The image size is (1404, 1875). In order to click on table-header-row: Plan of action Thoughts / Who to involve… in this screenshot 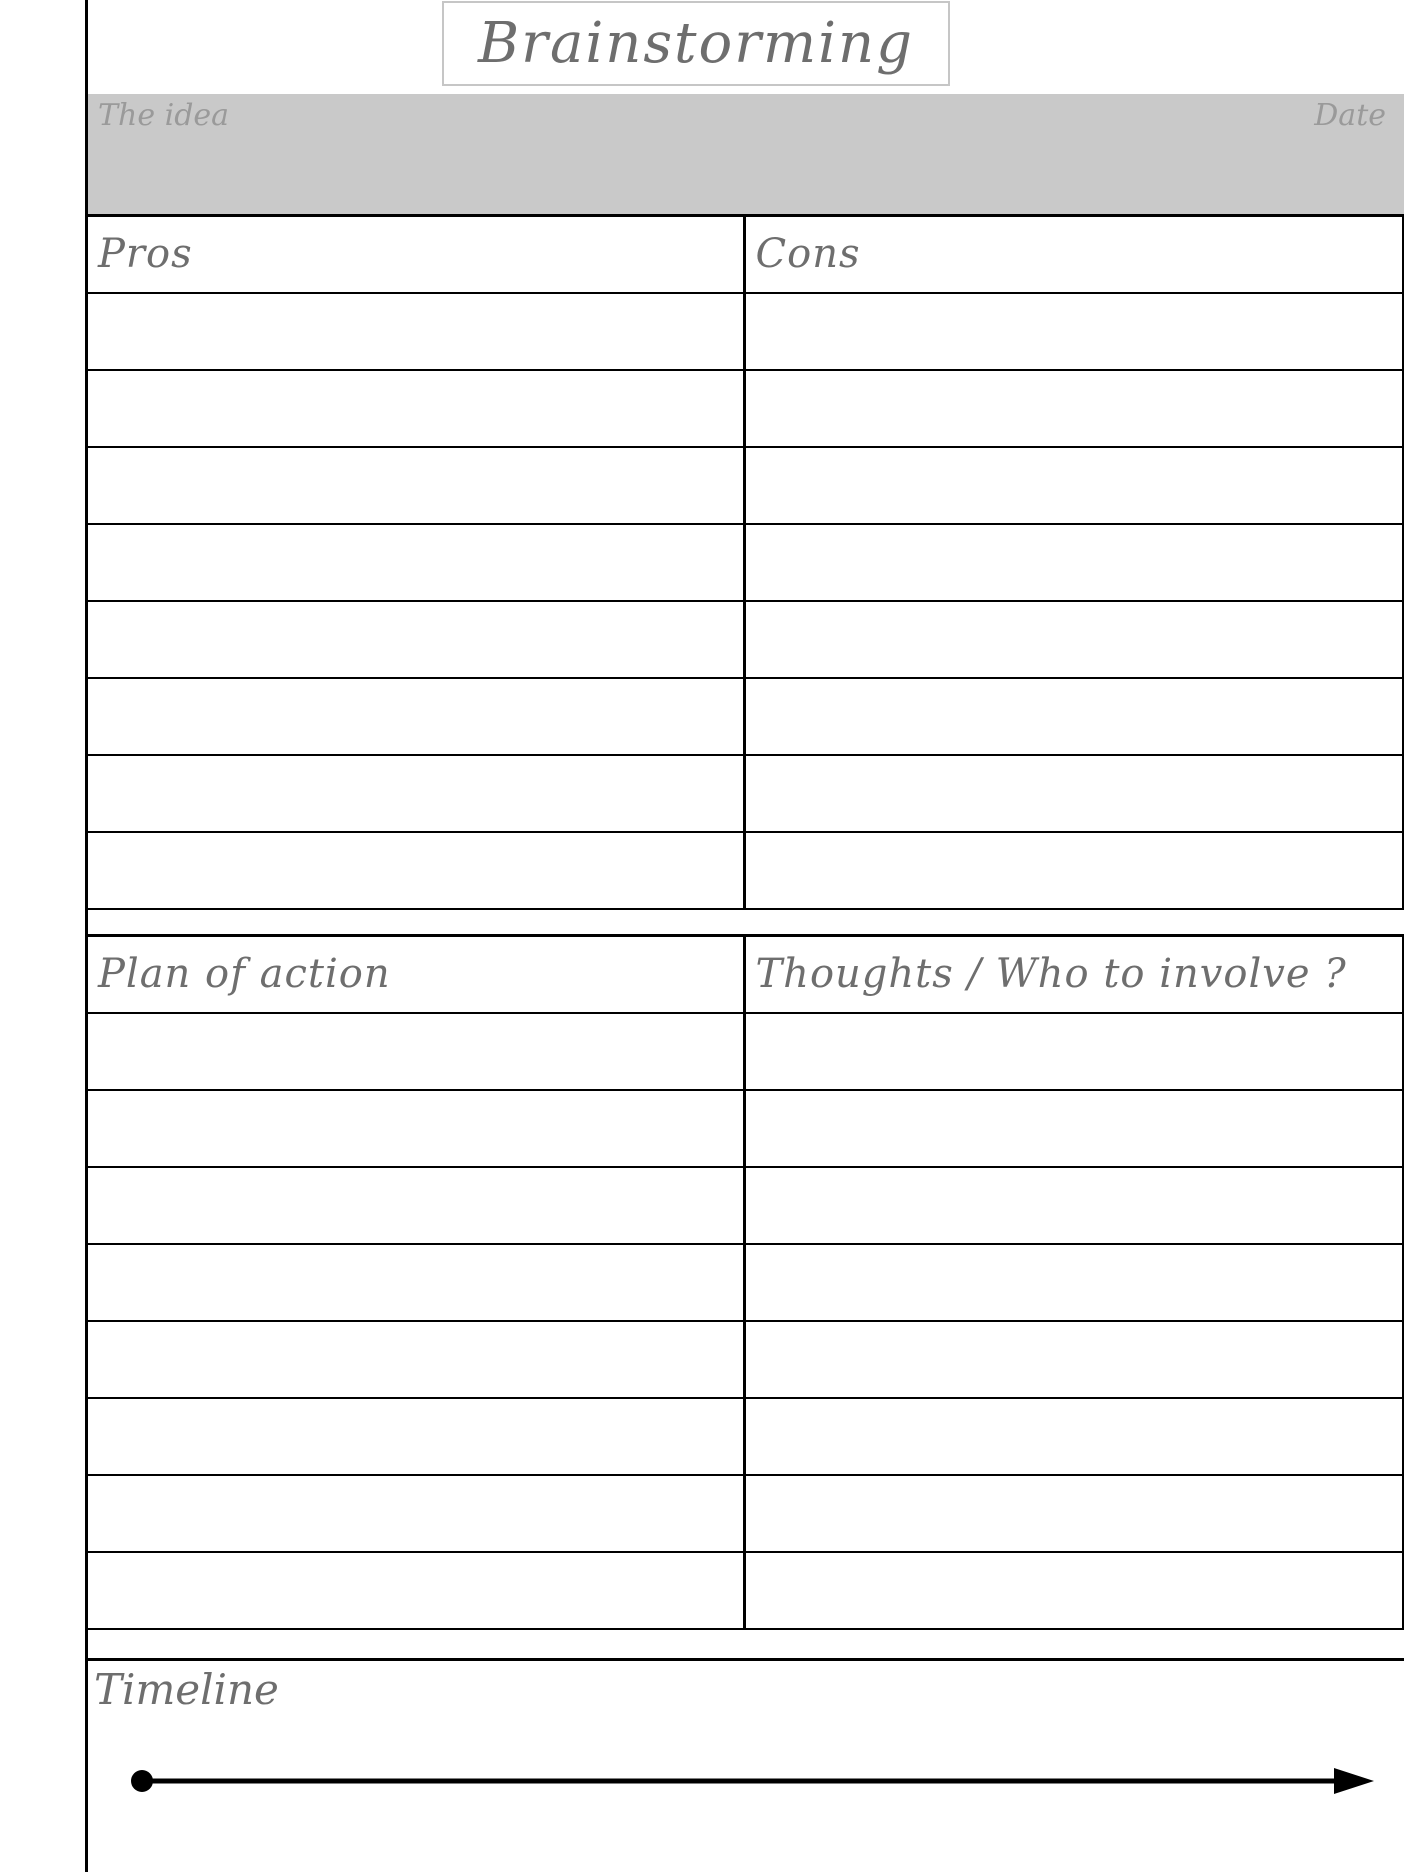, I will do `click(745, 974)`.